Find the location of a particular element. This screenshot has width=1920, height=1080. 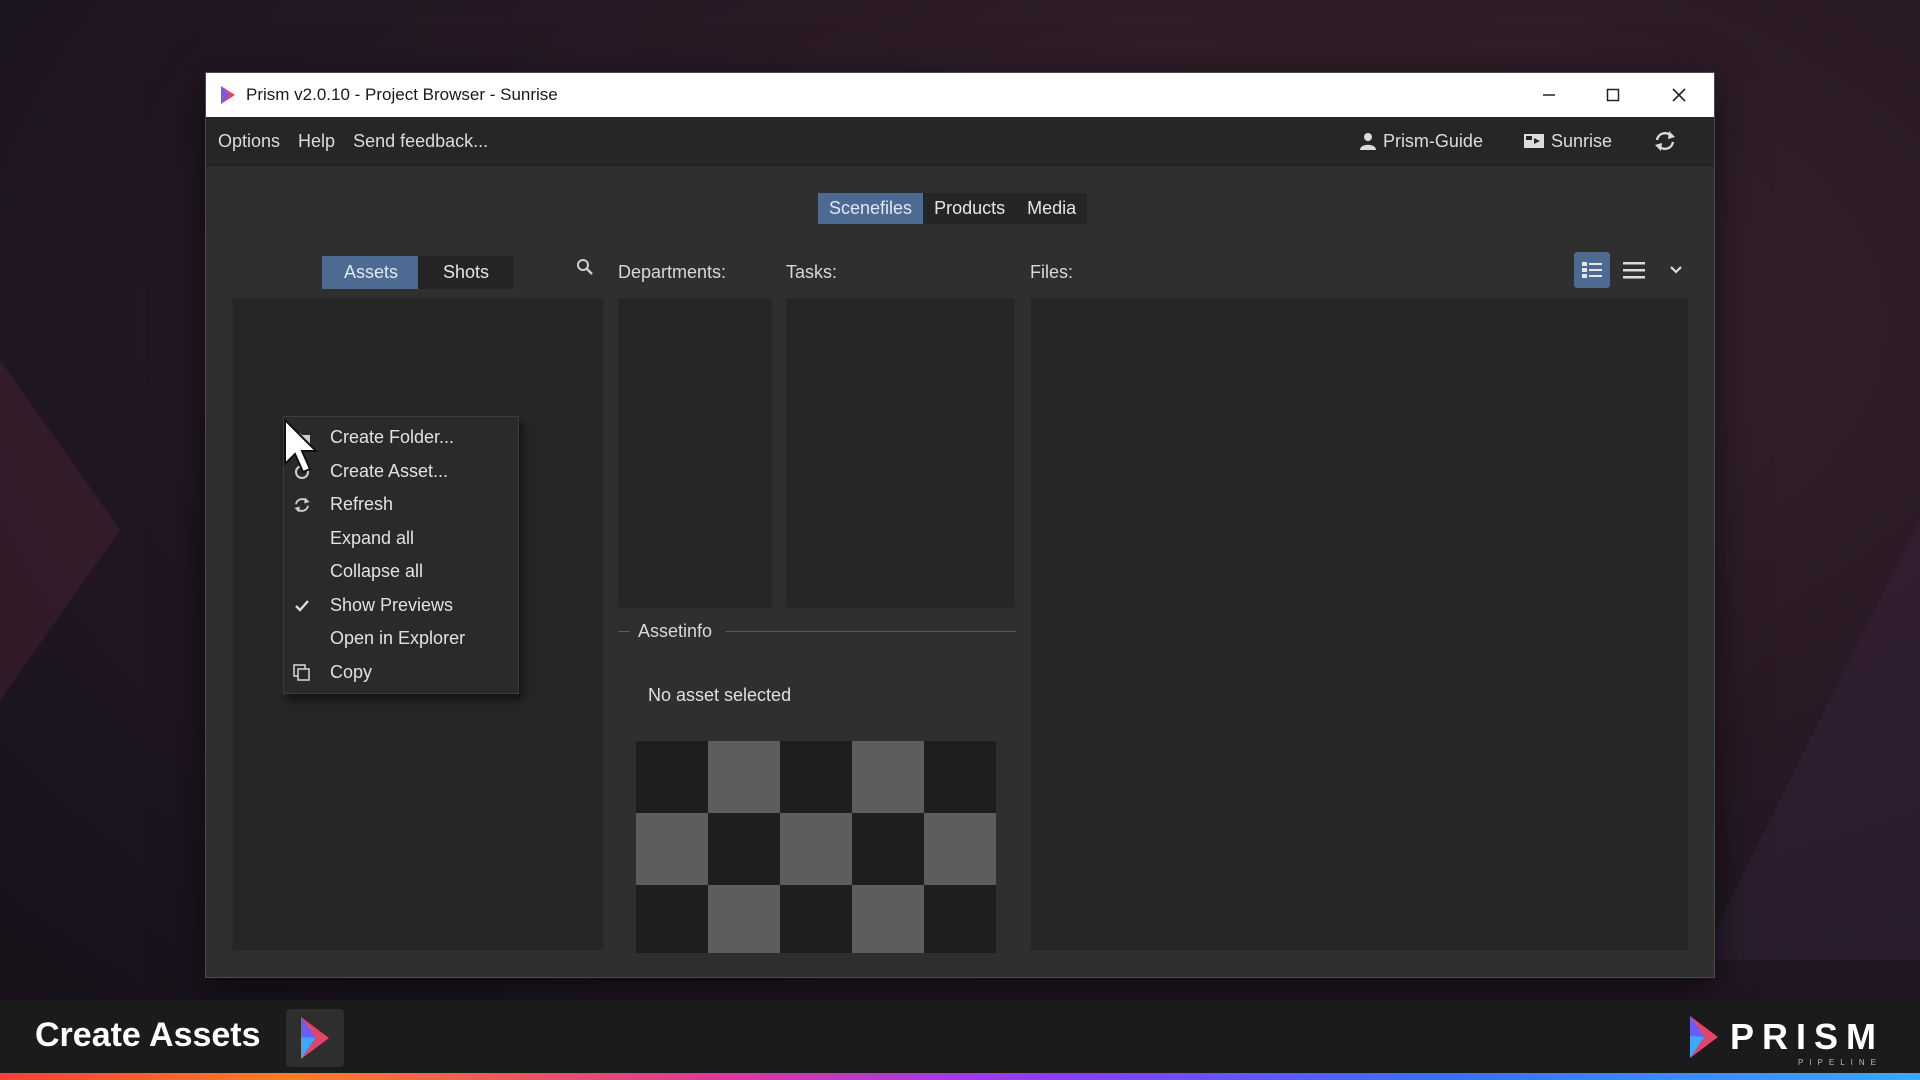

detail-list-icon is located at coordinates (1592, 270).